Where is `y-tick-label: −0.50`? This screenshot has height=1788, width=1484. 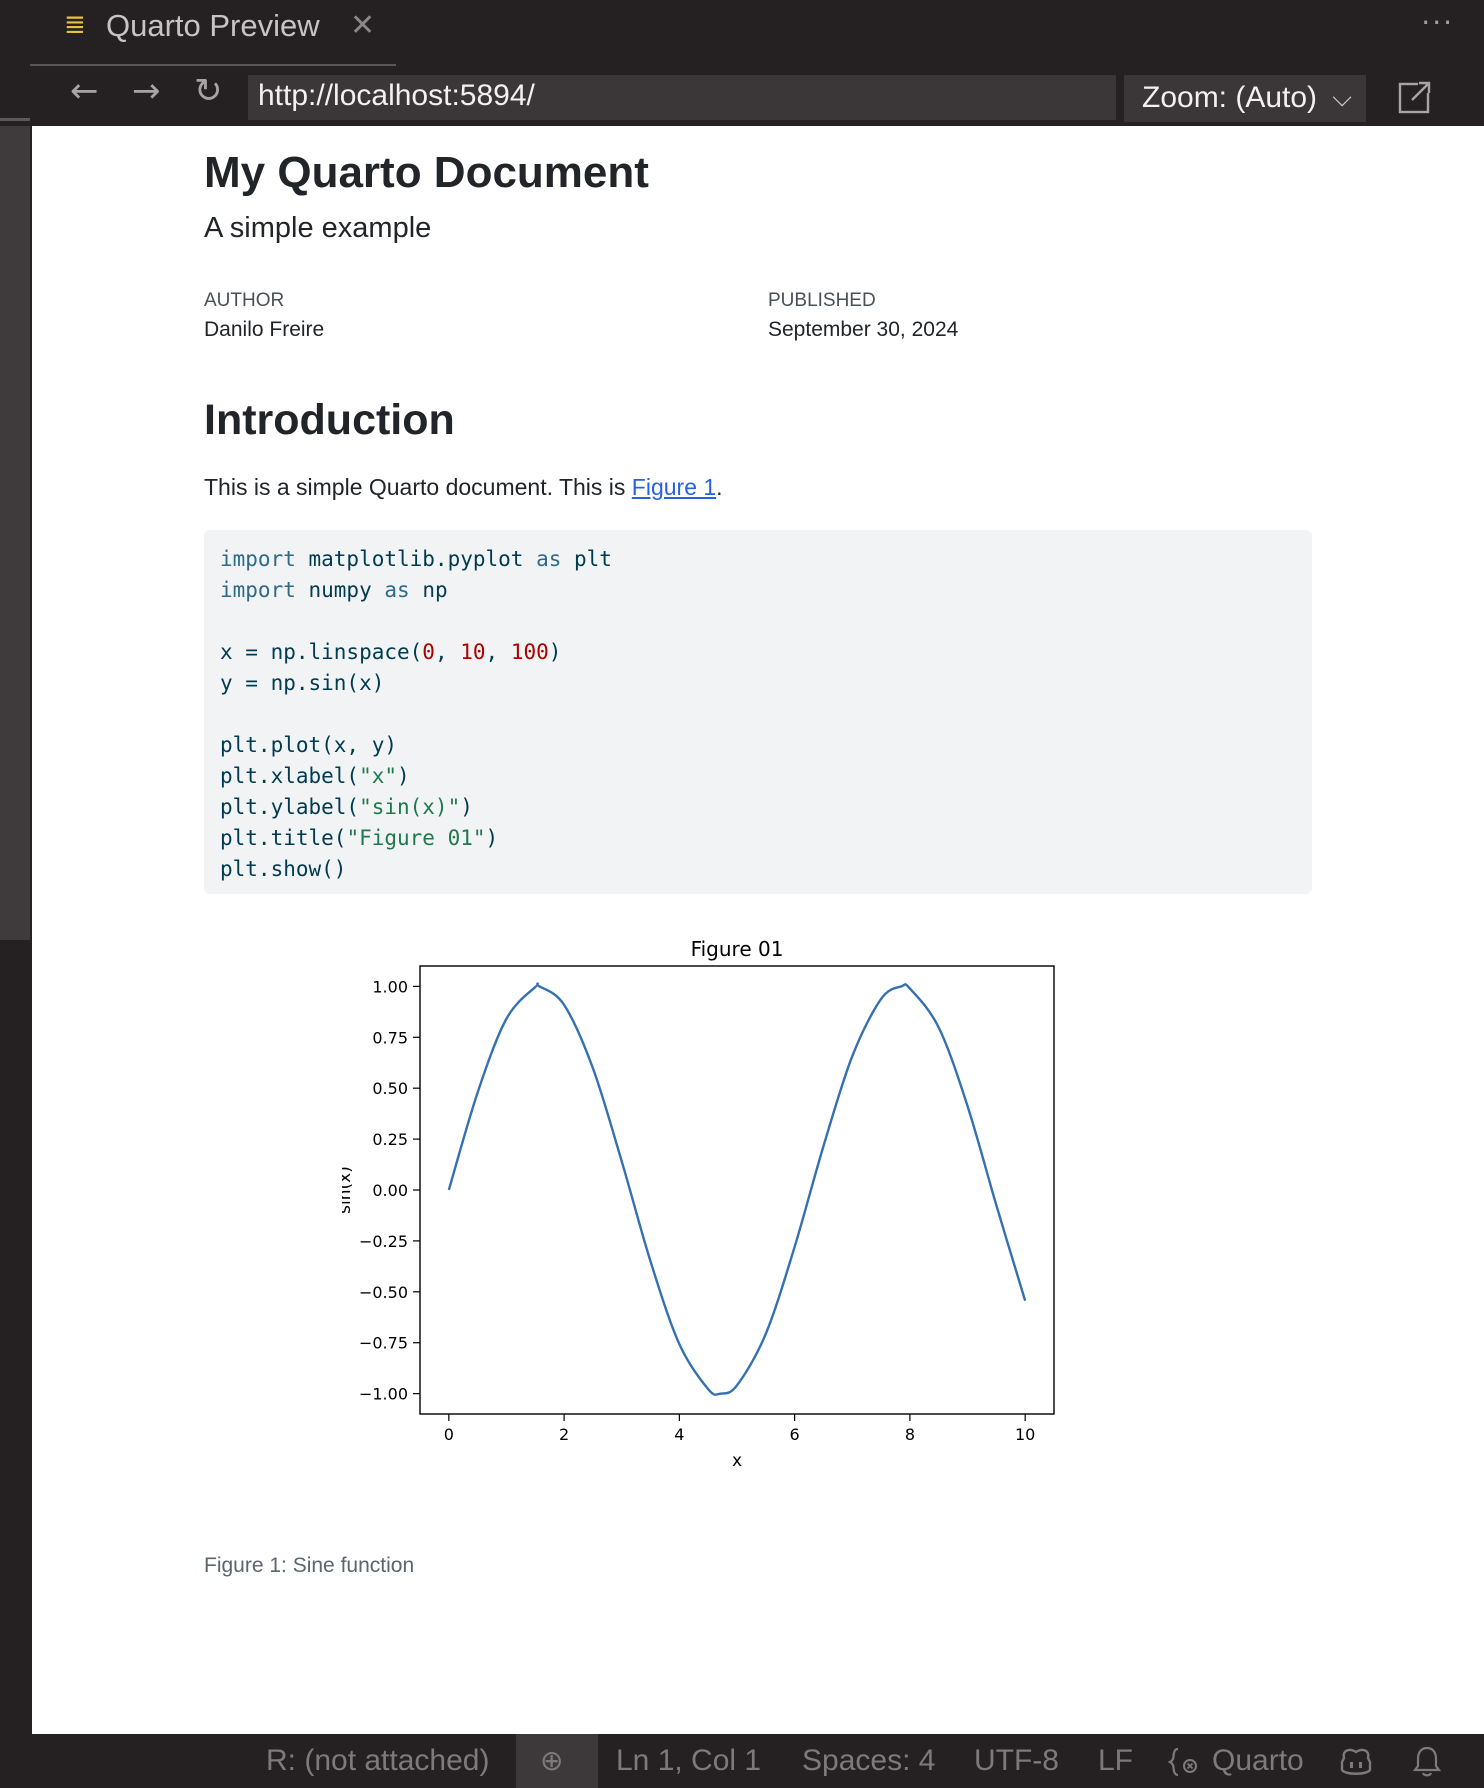 y-tick-label: −0.50 is located at coordinates (383, 1292).